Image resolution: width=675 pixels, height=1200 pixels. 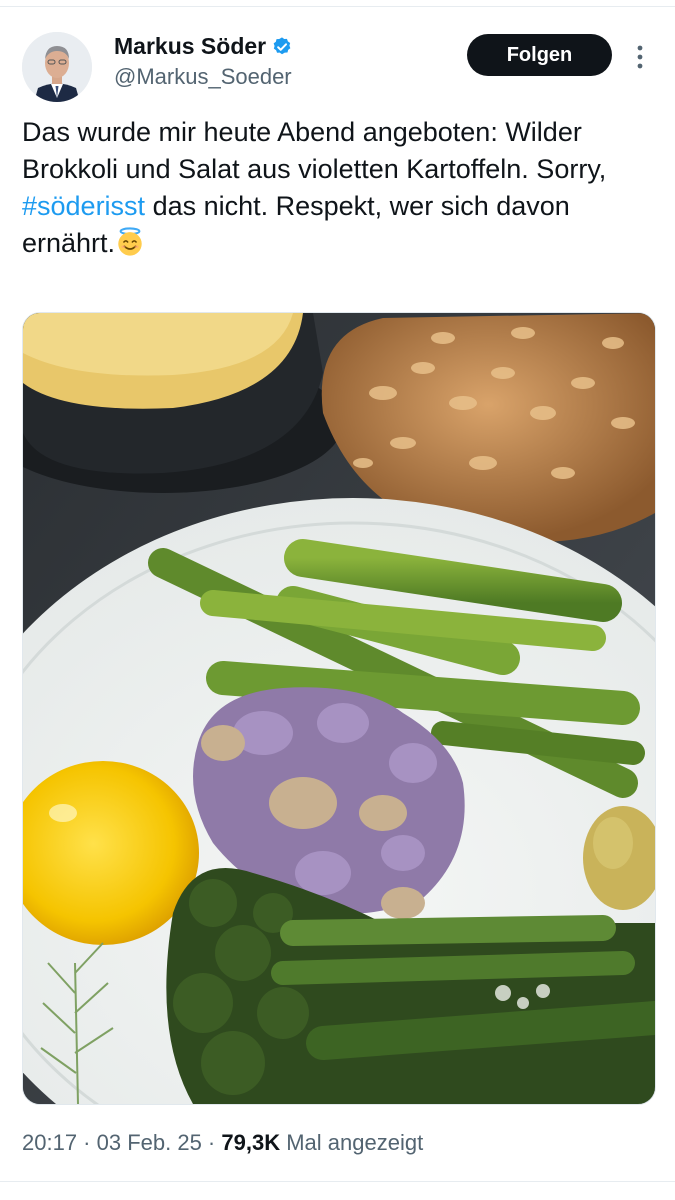 What do you see at coordinates (352, 1142) in the screenshot?
I see `view-count-label: Mal angezeigt` at bounding box center [352, 1142].